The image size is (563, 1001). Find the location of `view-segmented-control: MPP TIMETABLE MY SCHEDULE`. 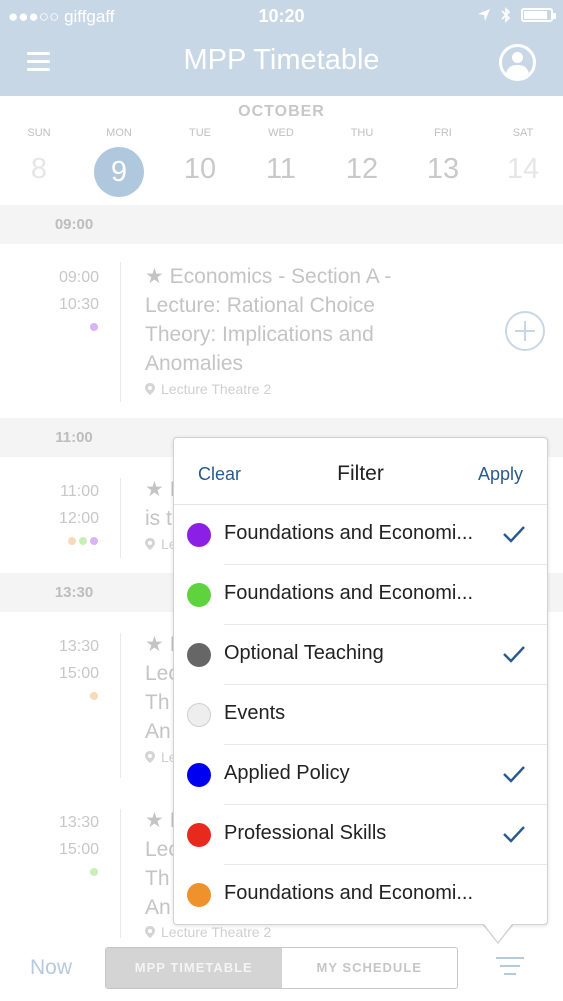

view-segmented-control: MPP TIMETABLE MY SCHEDULE is located at coordinates (281, 968).